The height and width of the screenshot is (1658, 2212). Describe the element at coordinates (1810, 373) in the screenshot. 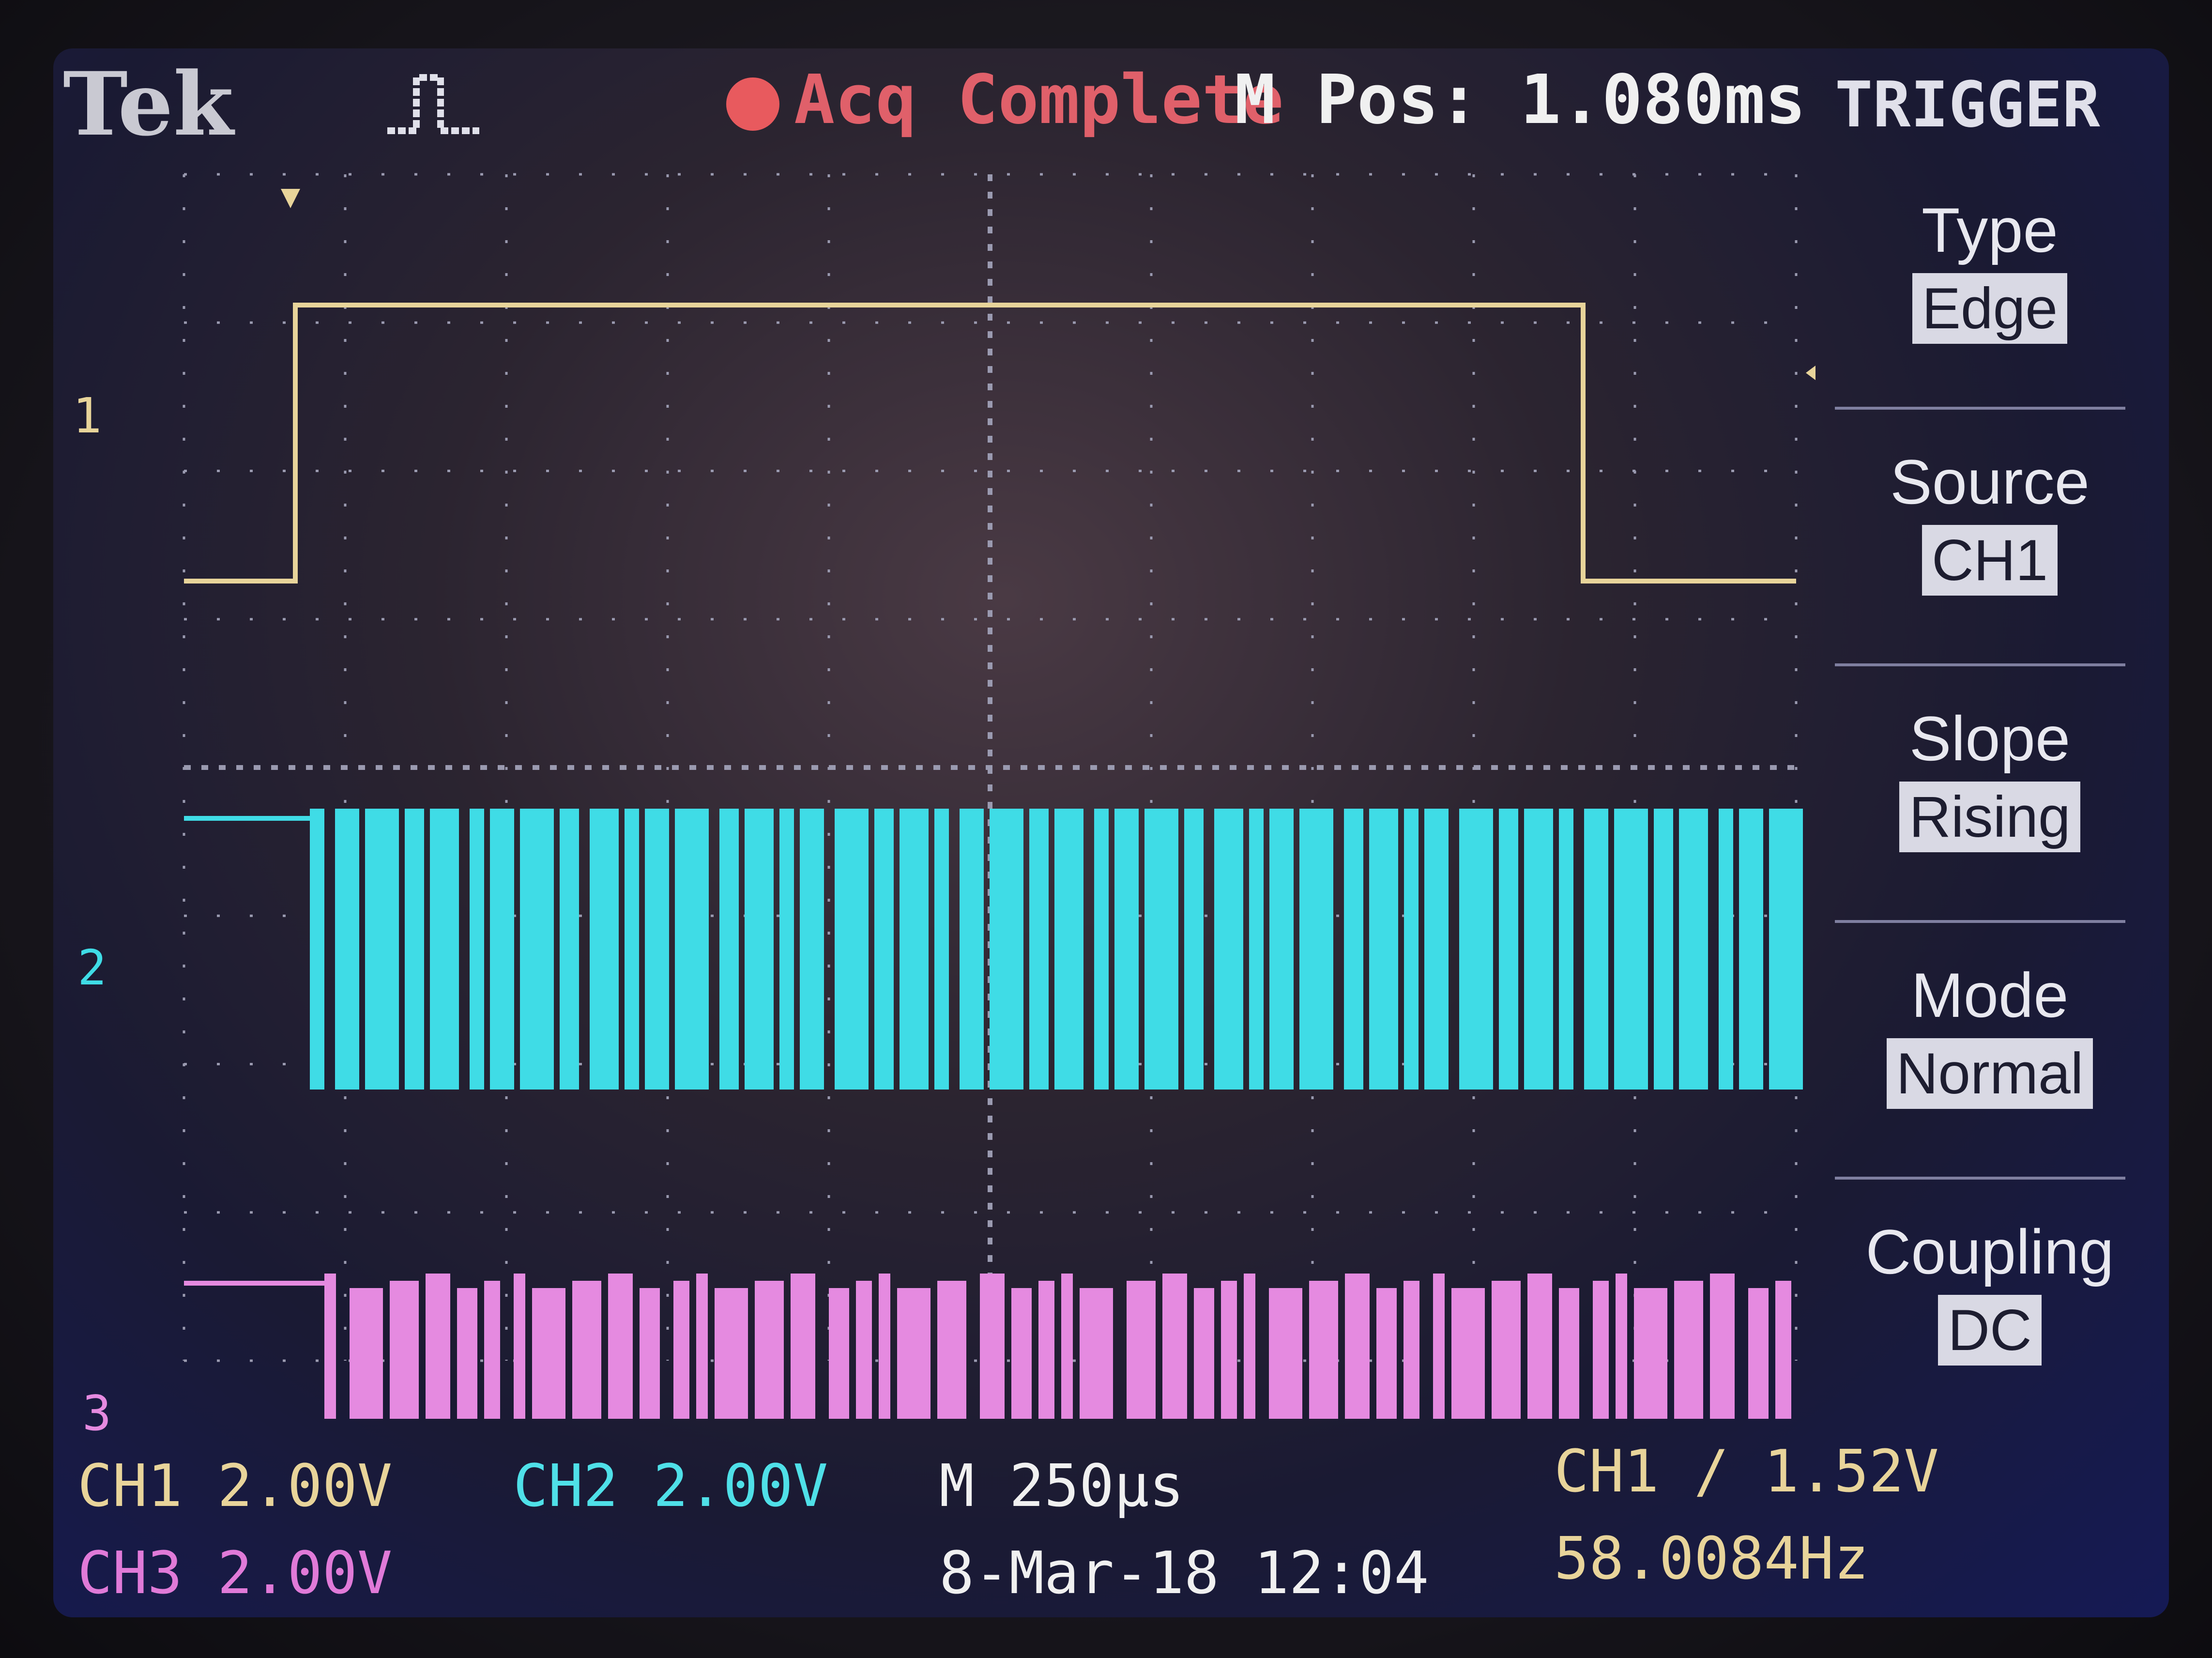

I see `trigger-level-marker` at that location.